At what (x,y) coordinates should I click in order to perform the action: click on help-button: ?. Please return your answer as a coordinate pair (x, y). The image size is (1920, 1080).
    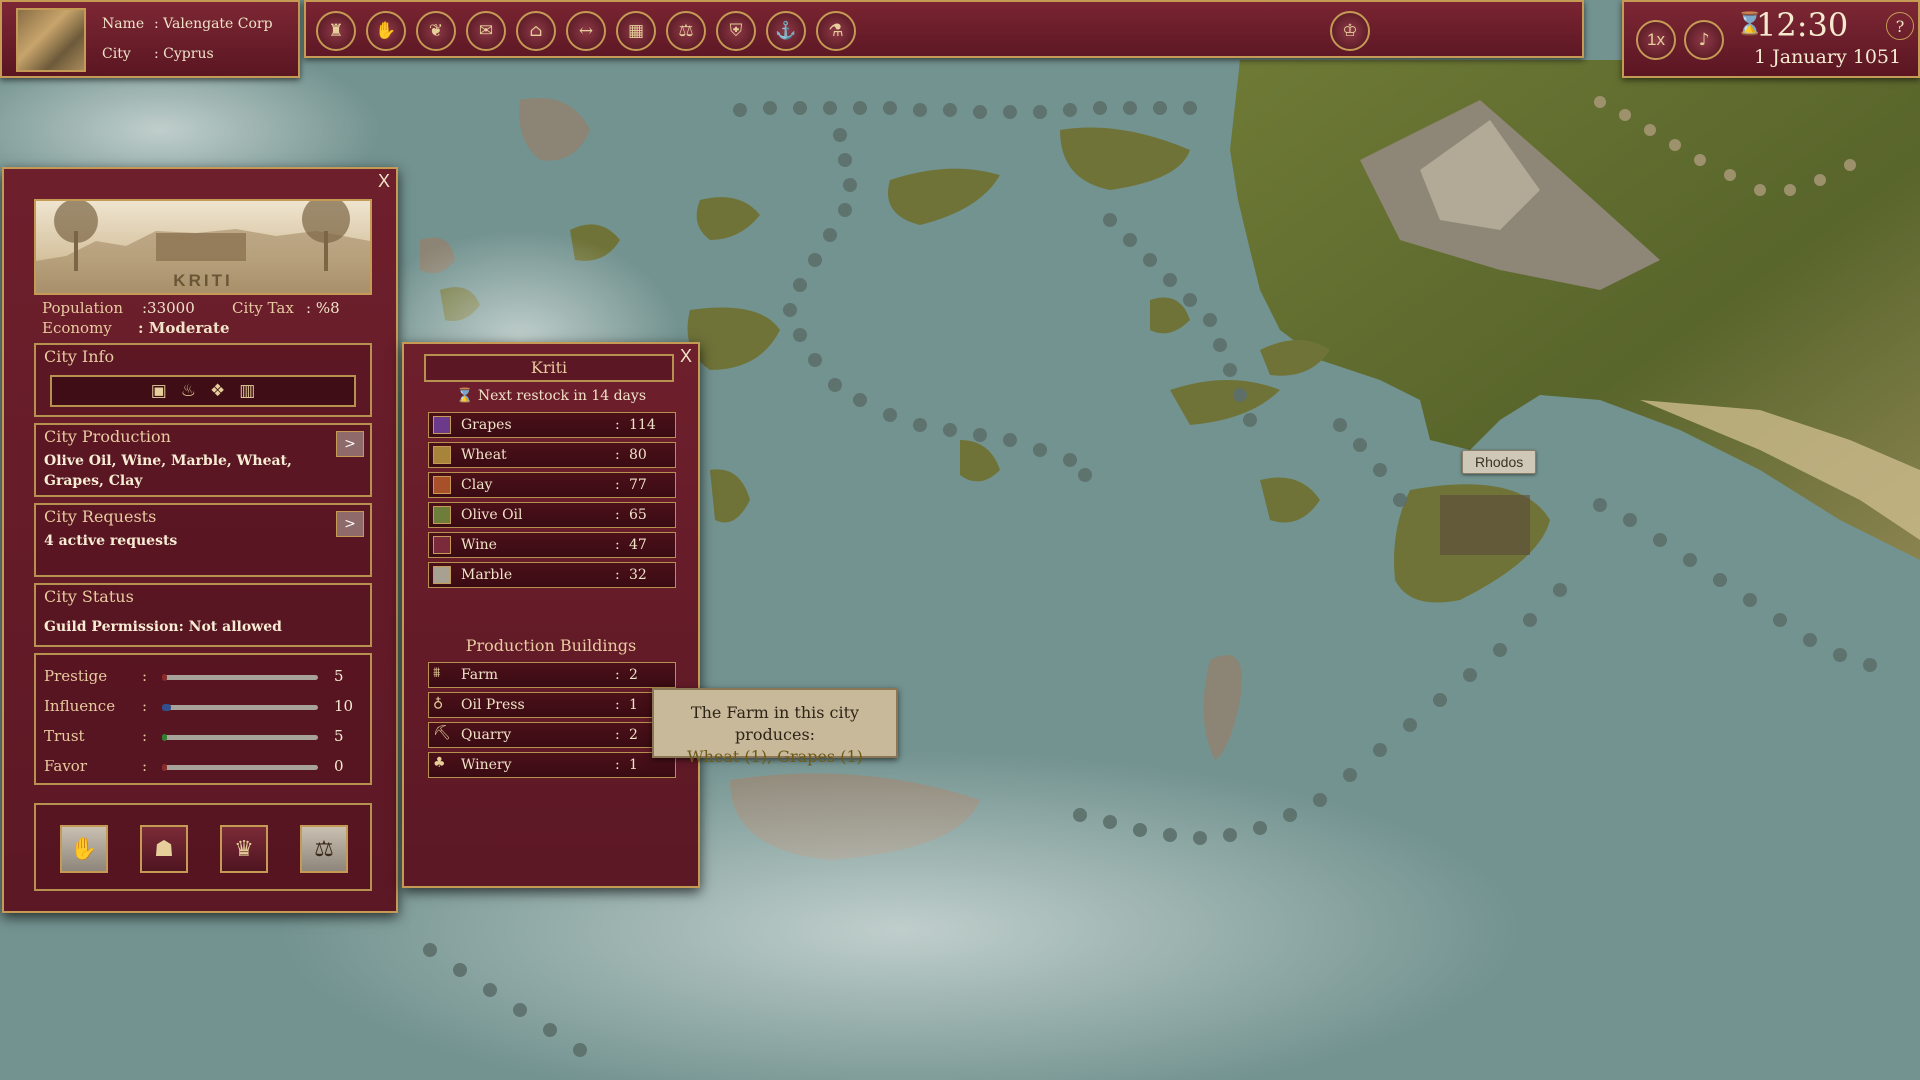
    Looking at the image, I should click on (1900, 26).